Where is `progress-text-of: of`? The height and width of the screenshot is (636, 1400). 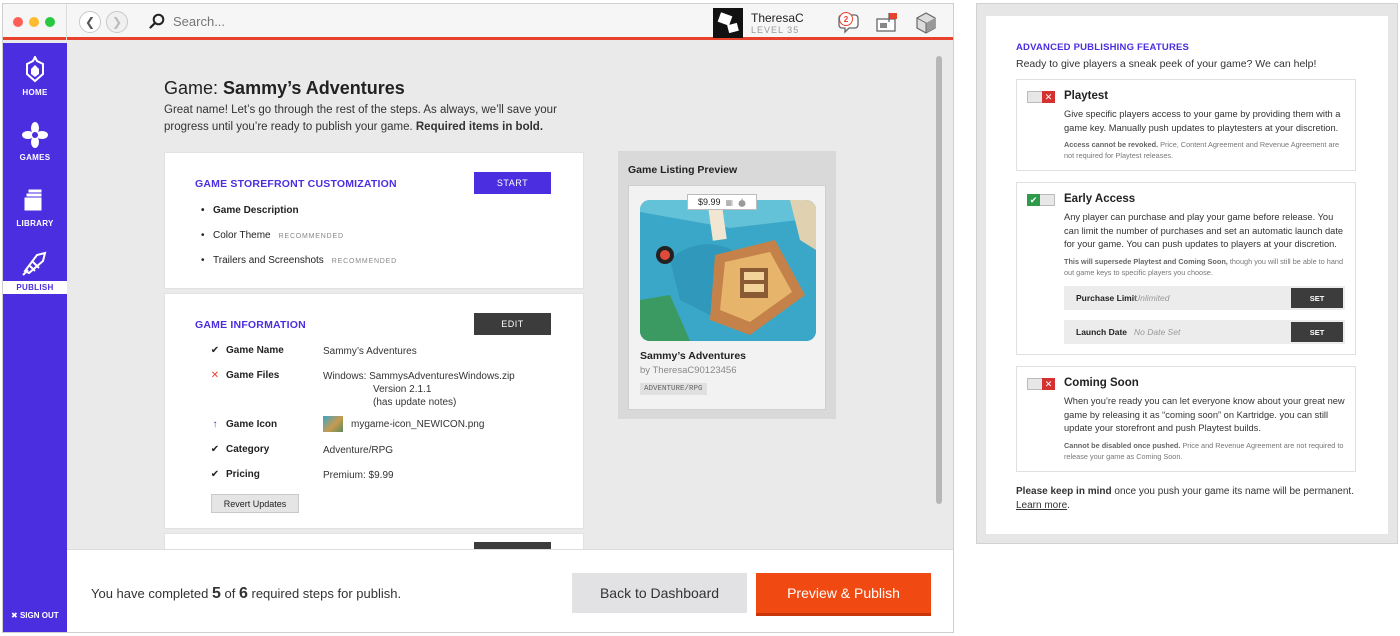 progress-text-of: of is located at coordinates (230, 593).